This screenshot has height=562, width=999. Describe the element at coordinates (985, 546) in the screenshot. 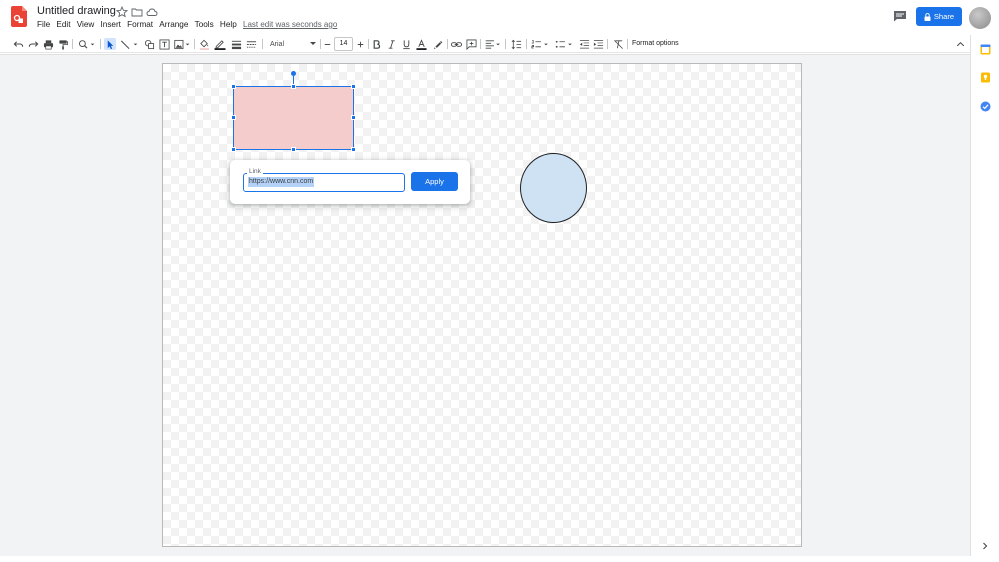

I see `chevron-right-icon` at that location.